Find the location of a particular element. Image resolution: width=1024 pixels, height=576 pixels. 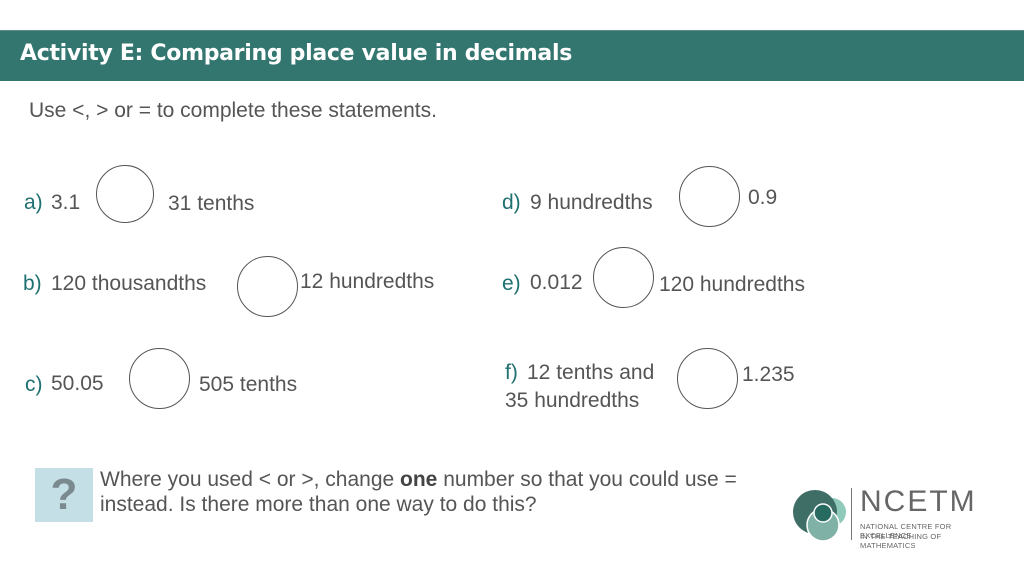

statement-right-value: 31 tenths is located at coordinates (211, 203).